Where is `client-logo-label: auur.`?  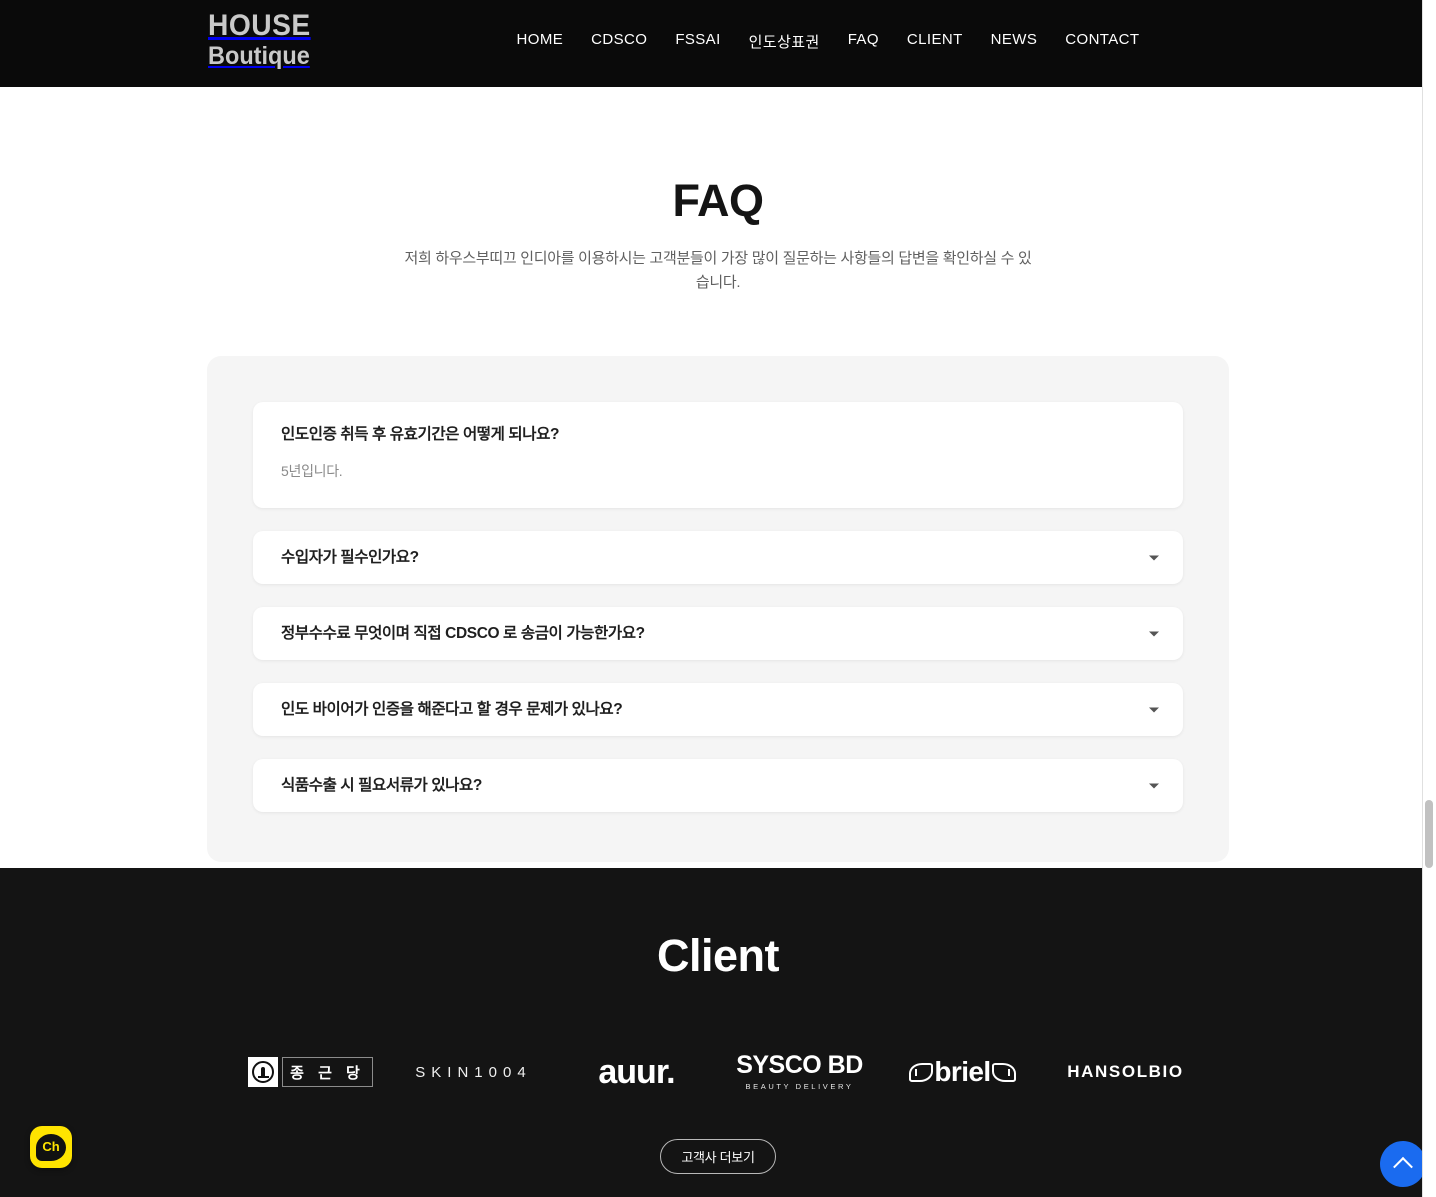
client-logo-label: auur. is located at coordinates (636, 1071).